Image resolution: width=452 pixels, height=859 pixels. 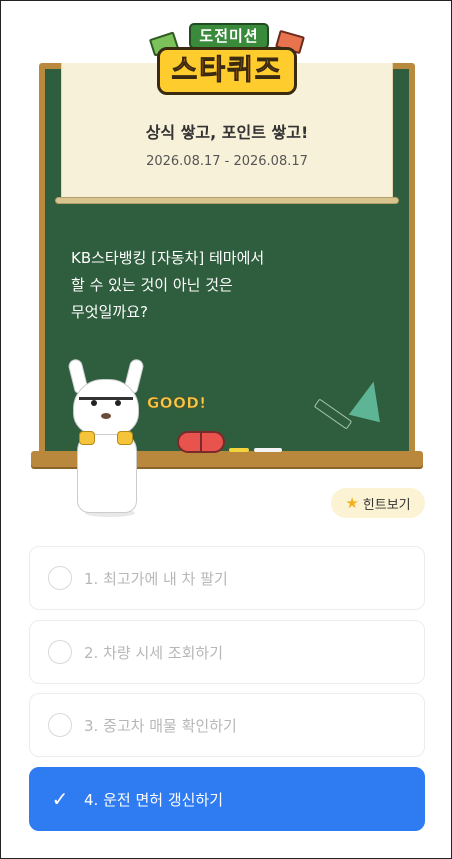 What do you see at coordinates (352, 503) in the screenshot?
I see `star-icon: ★` at bounding box center [352, 503].